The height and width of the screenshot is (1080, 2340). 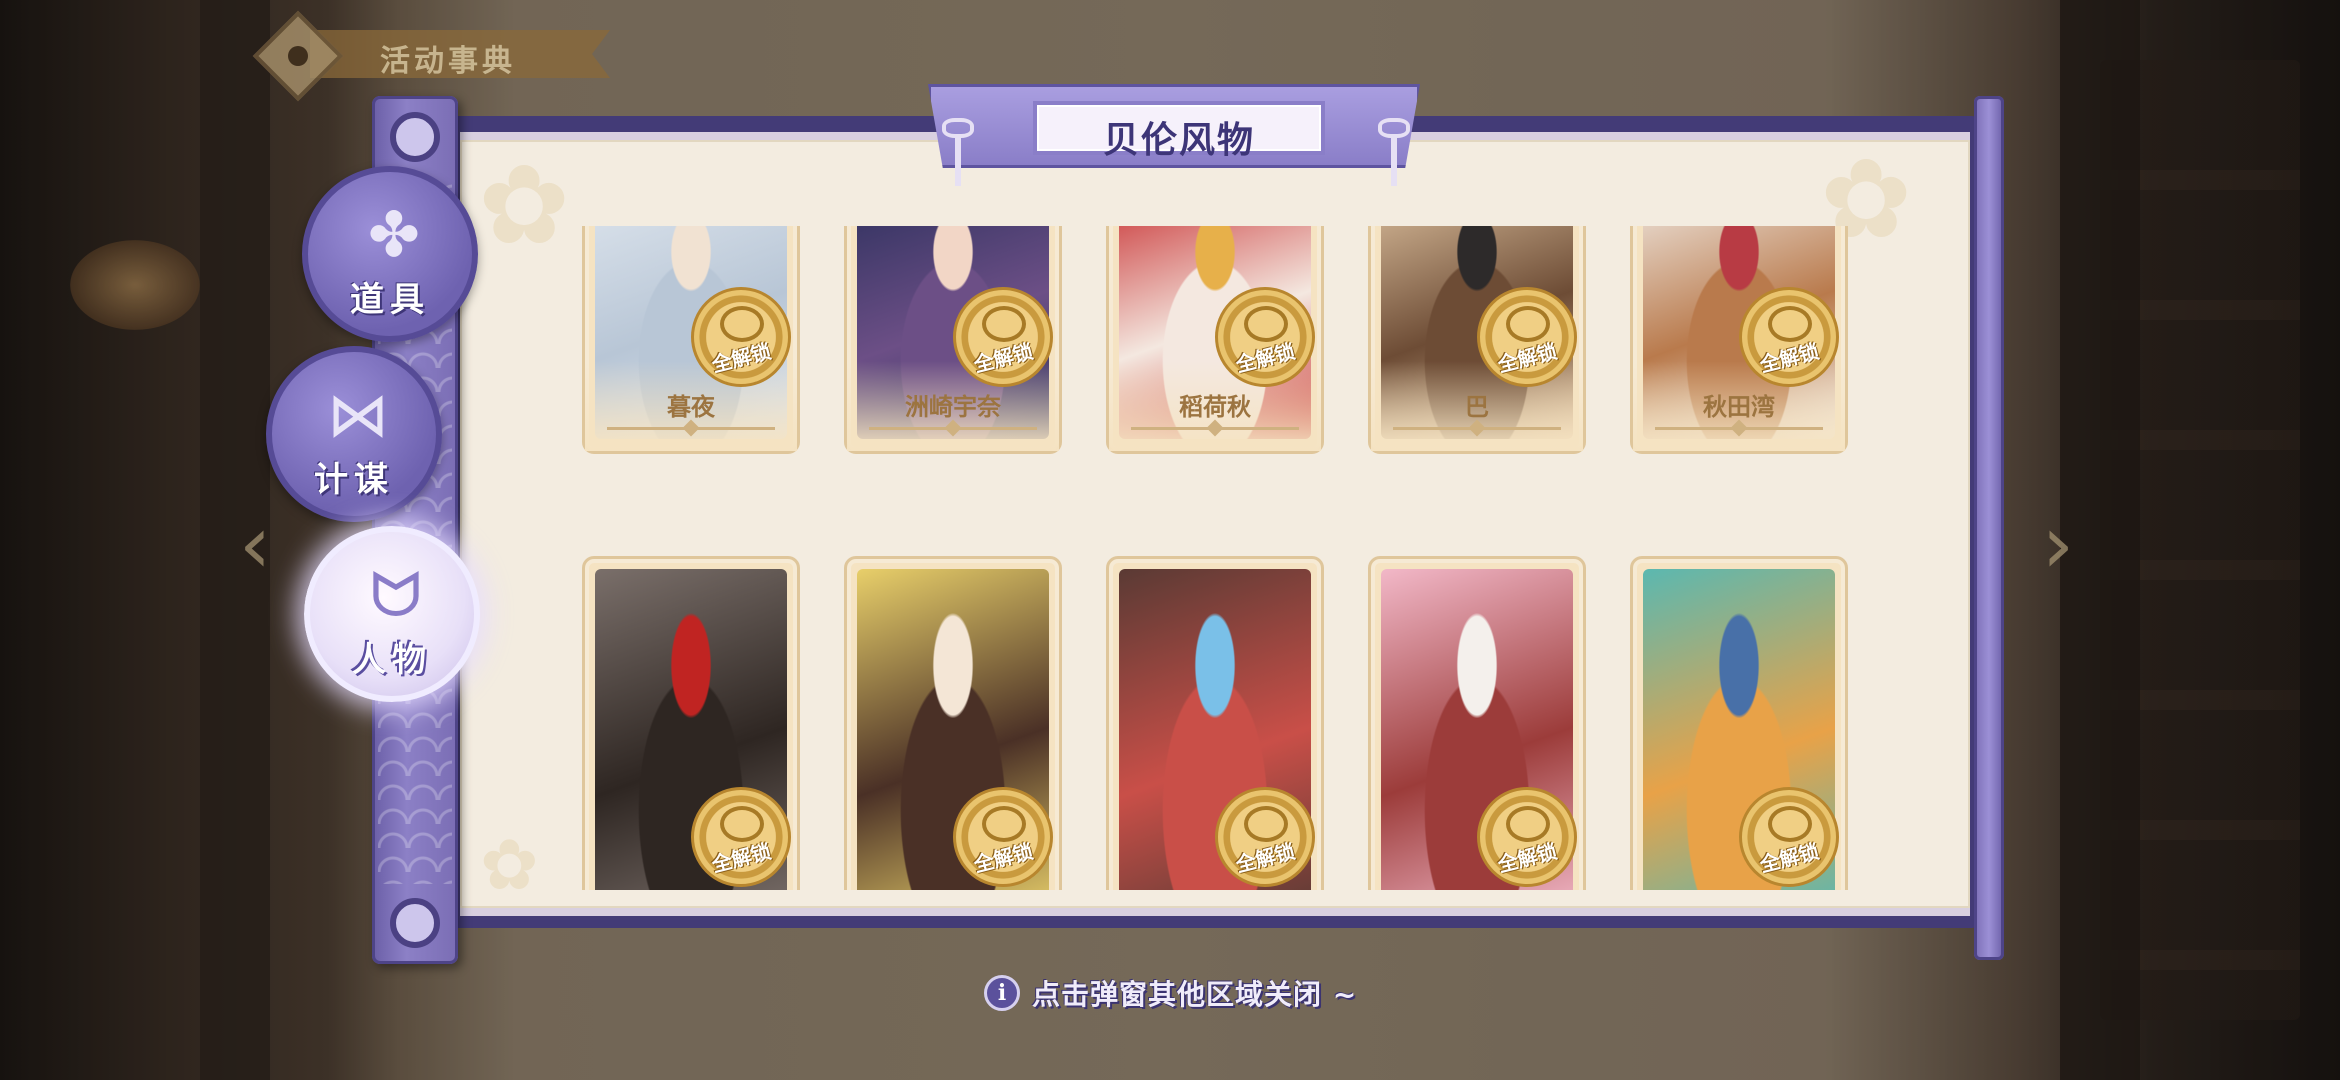 I want to click on tab-label: 计谋, so click(x=354, y=480).